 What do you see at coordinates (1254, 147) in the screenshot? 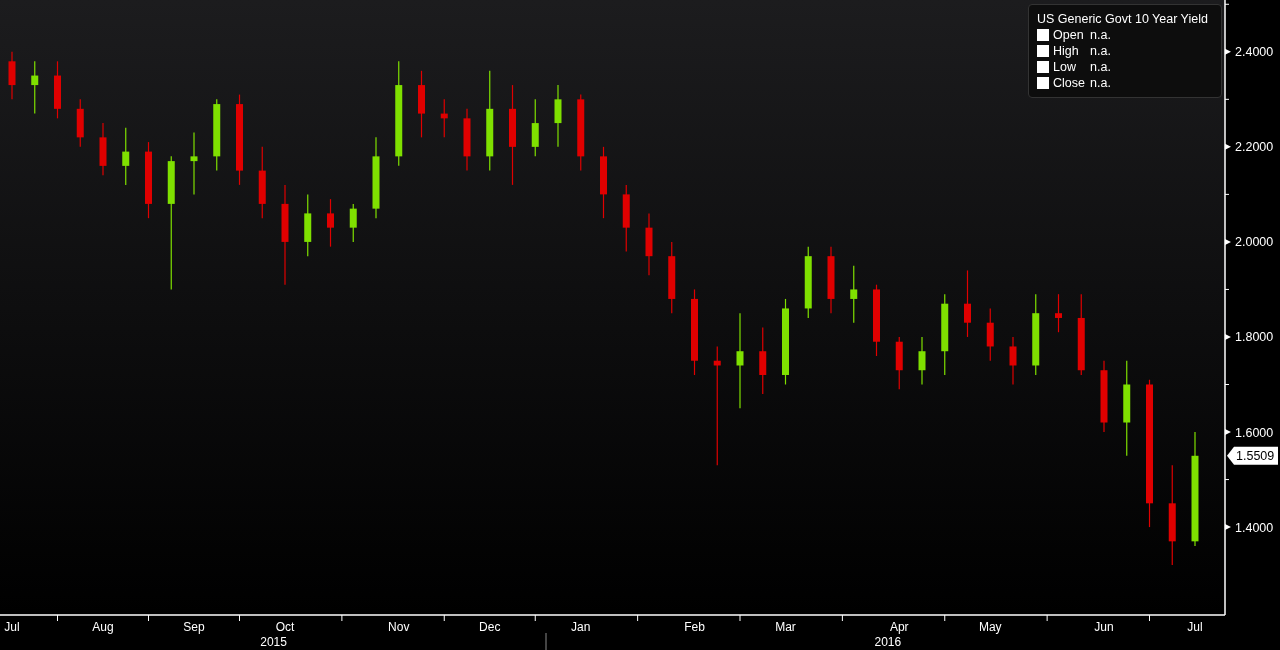
I see `y-tick-label: 2.2000` at bounding box center [1254, 147].